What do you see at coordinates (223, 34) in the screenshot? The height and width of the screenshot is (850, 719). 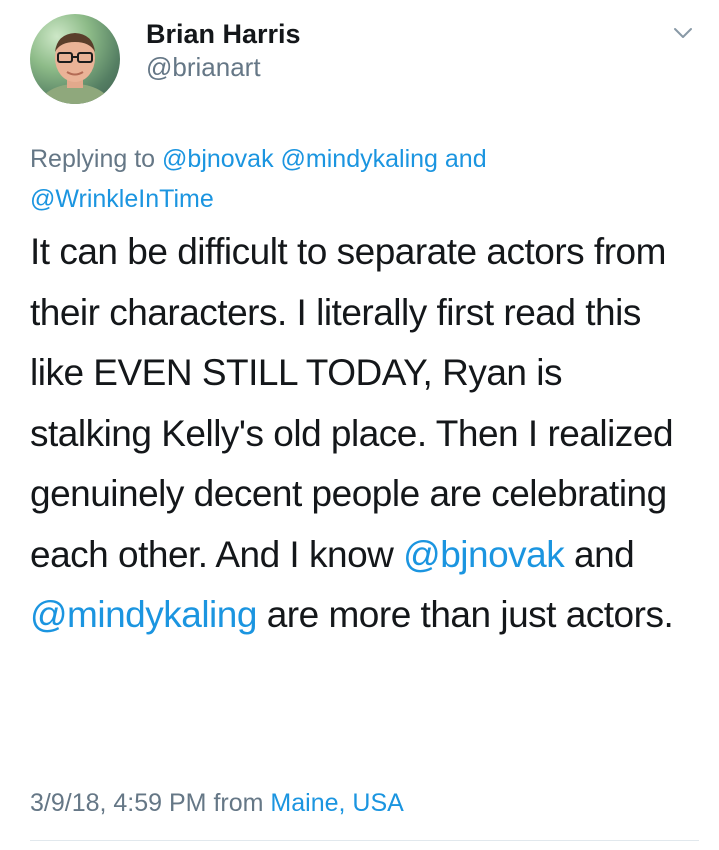 I see `display-name: Brian Harris` at bounding box center [223, 34].